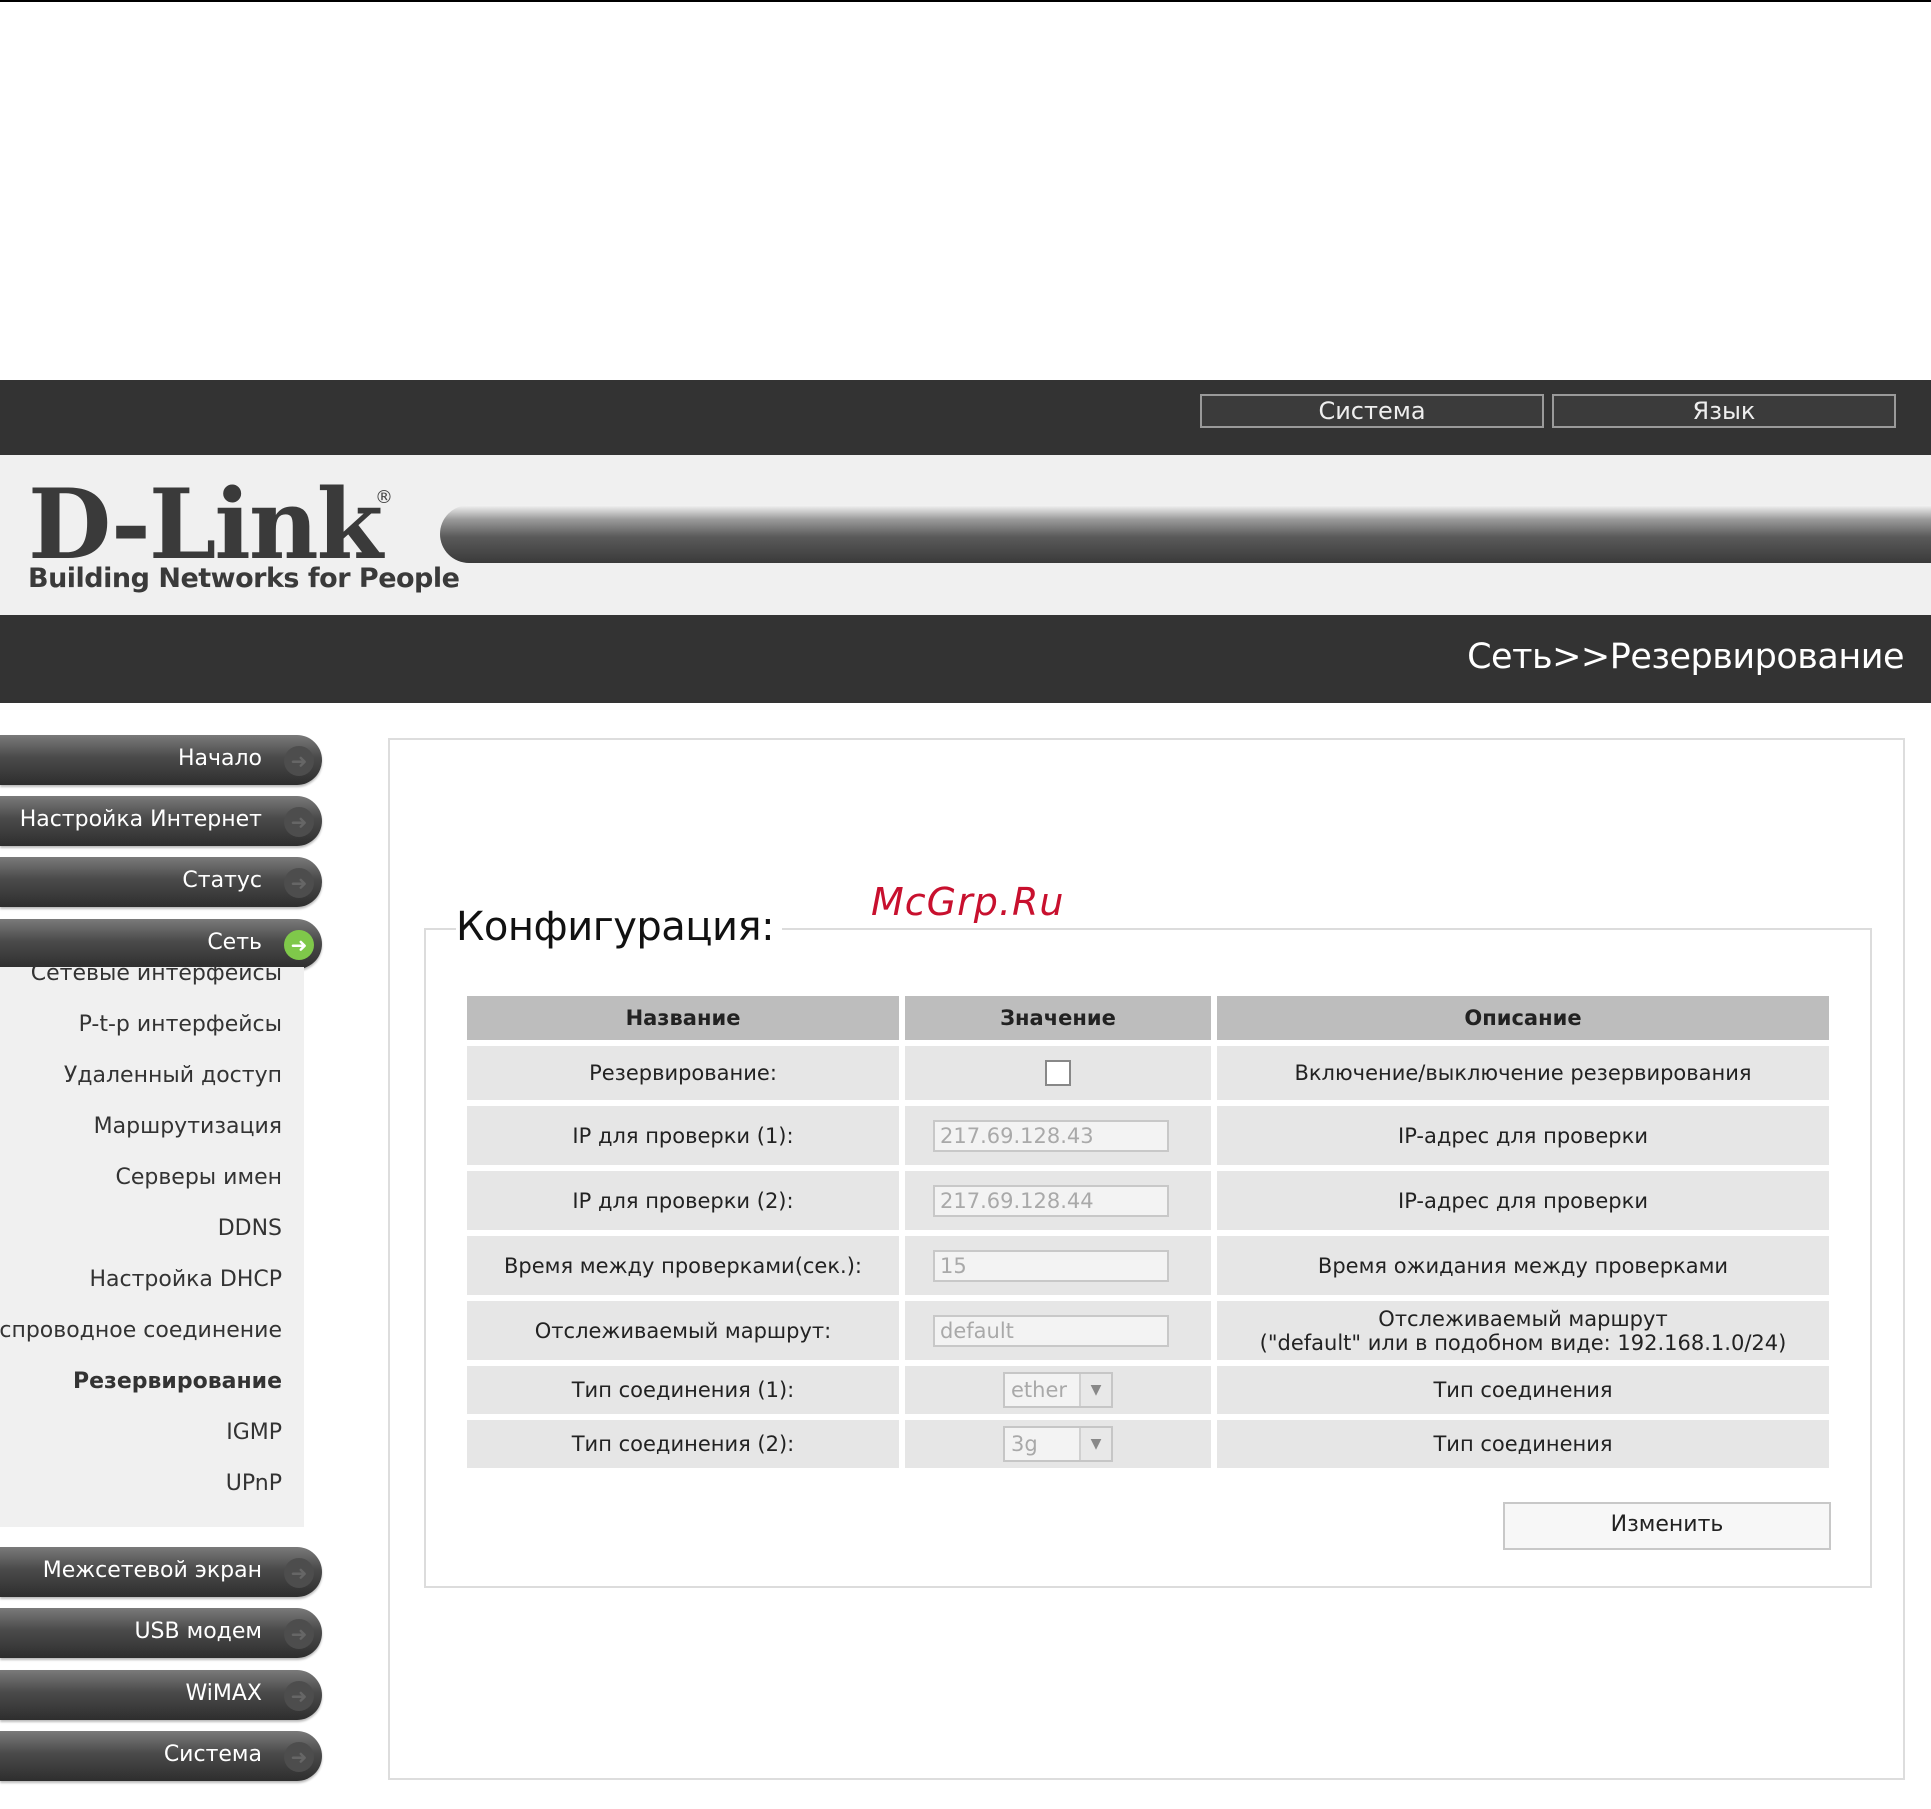 This screenshot has height=1809, width=1931. I want to click on breadcrumb: Сеть>>Резервирование, so click(1685, 657).